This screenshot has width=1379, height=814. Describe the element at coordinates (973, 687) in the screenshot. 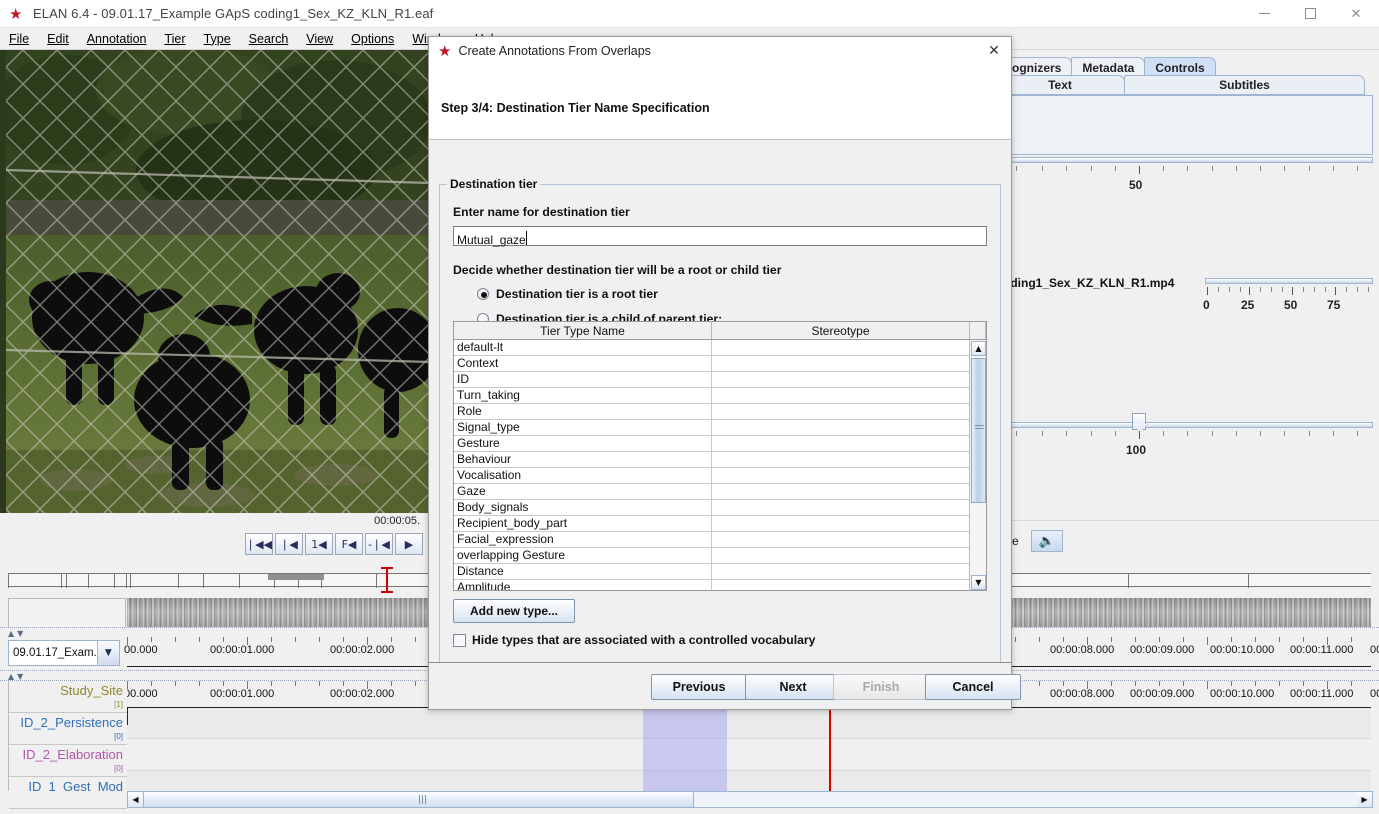

I see `cancel-button: Cancel` at that location.